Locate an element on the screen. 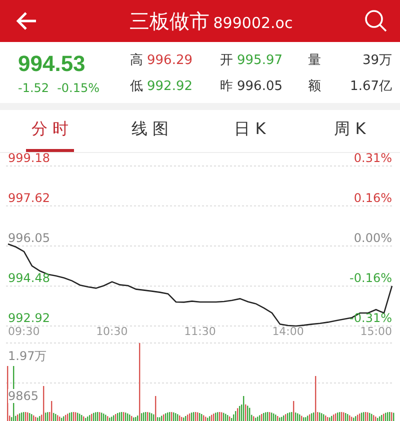  page-title: 三板做市 is located at coordinates (169, 21).